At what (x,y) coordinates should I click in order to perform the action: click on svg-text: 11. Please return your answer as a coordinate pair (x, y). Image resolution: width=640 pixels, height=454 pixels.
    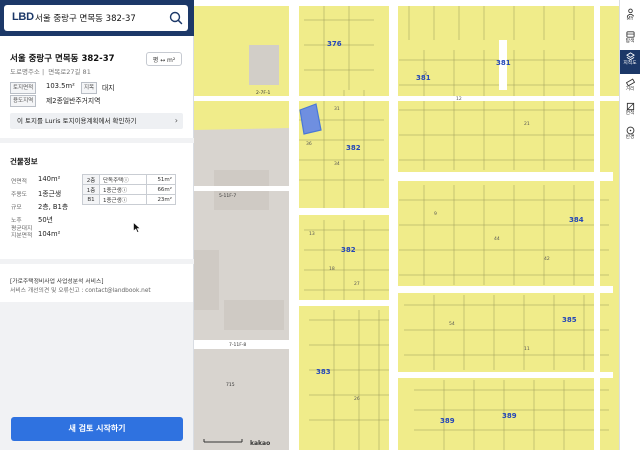
    Looking at the image, I should click on (527, 349).